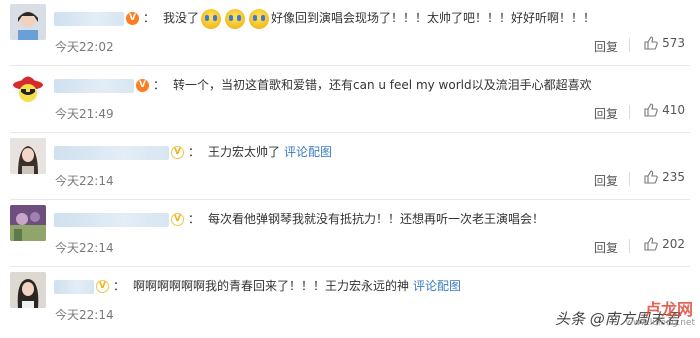 The height and width of the screenshot is (338, 700). I want to click on like-count: 410, so click(673, 110).